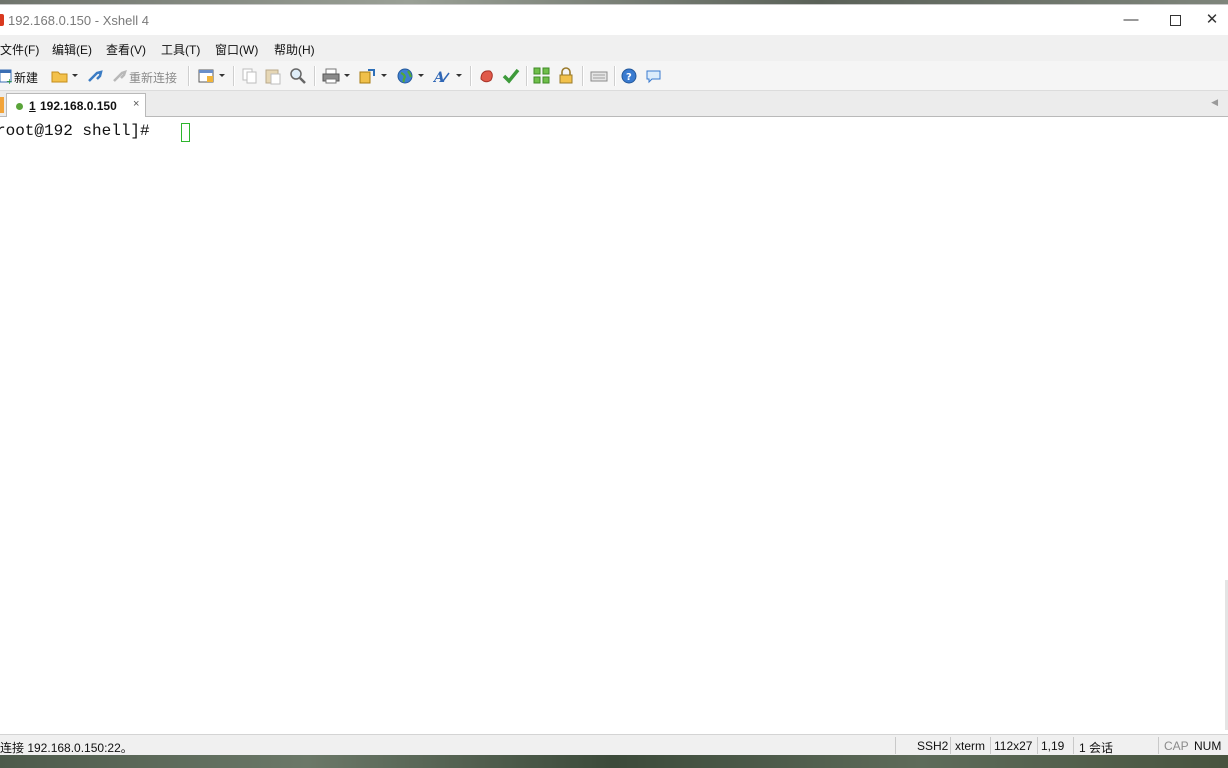  What do you see at coordinates (2, 105) in the screenshot?
I see `tab-bar-edge` at bounding box center [2, 105].